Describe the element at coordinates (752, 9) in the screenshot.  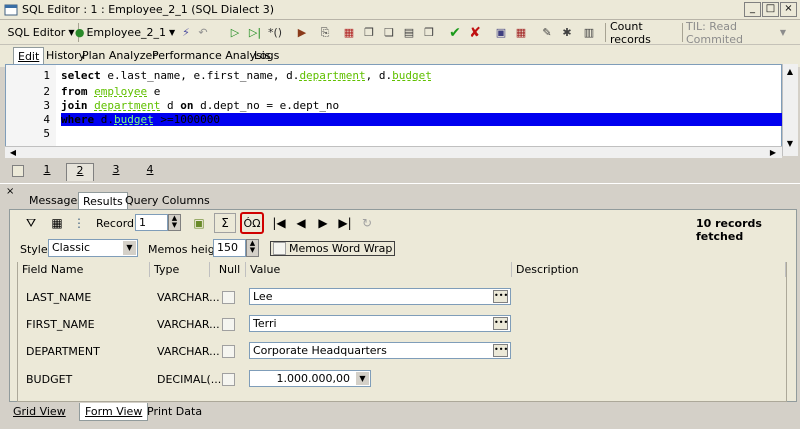
I see `minimize-button: _` at that location.